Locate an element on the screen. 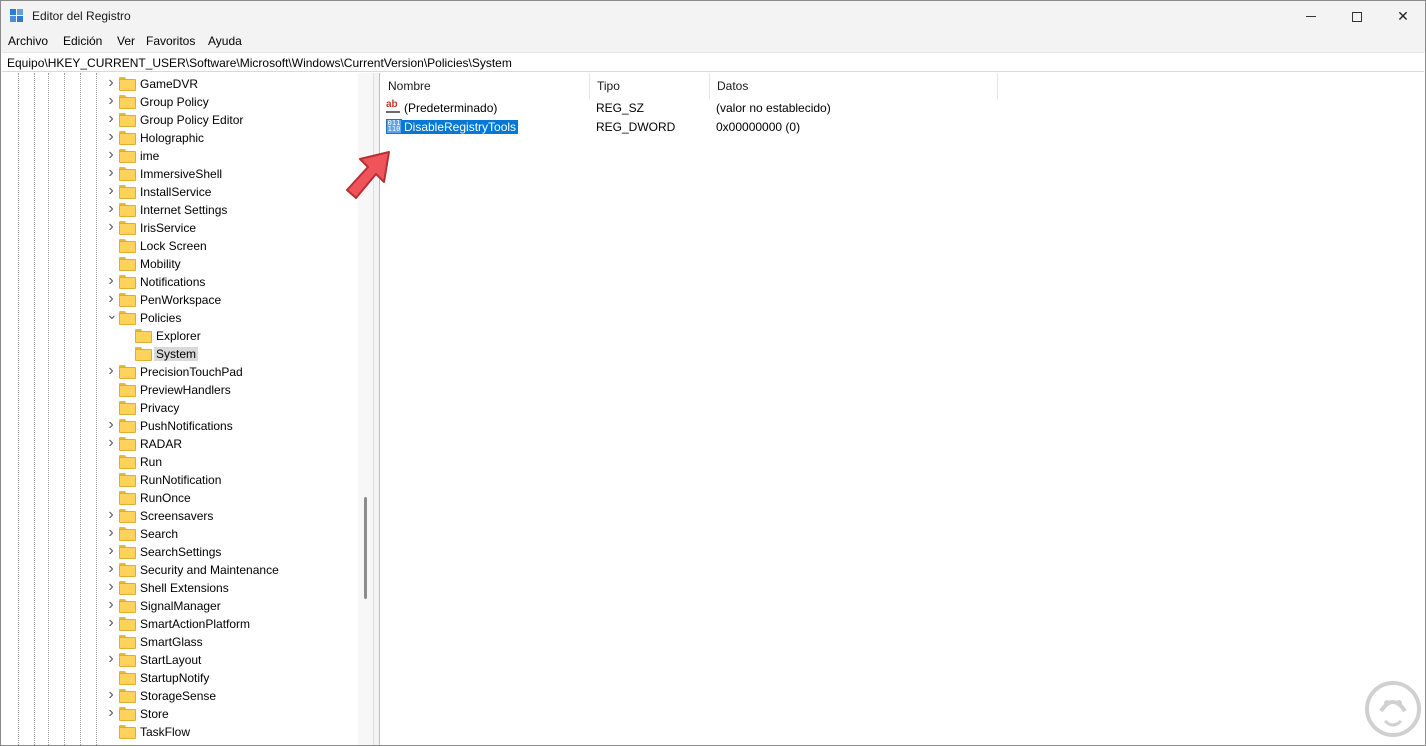 The width and height of the screenshot is (1426, 746). tree-item-label: SignalManager is located at coordinates (180, 606).